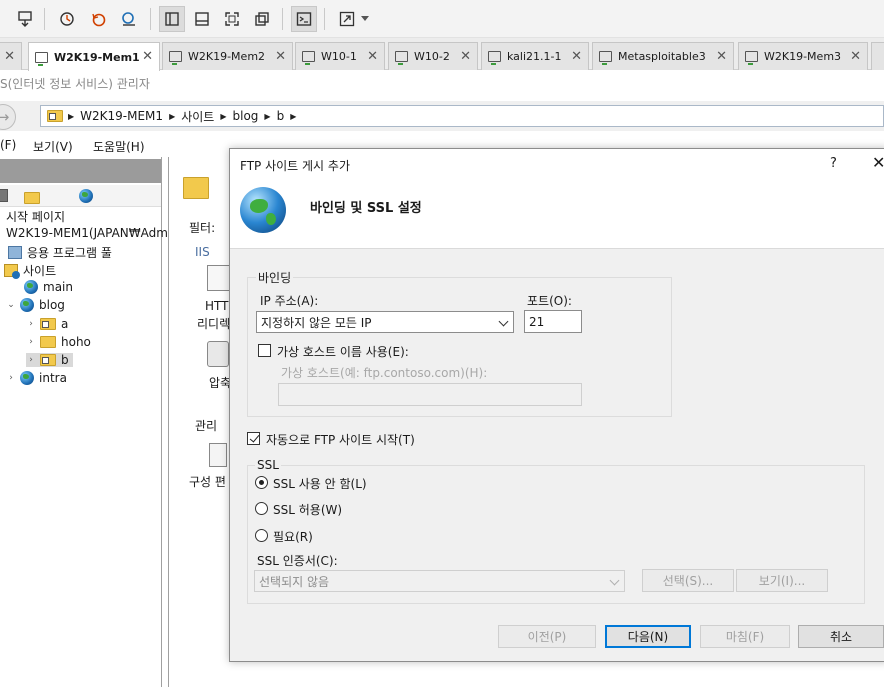 The image size is (884, 687). I want to click on up-level-icon, so click(32, 198).